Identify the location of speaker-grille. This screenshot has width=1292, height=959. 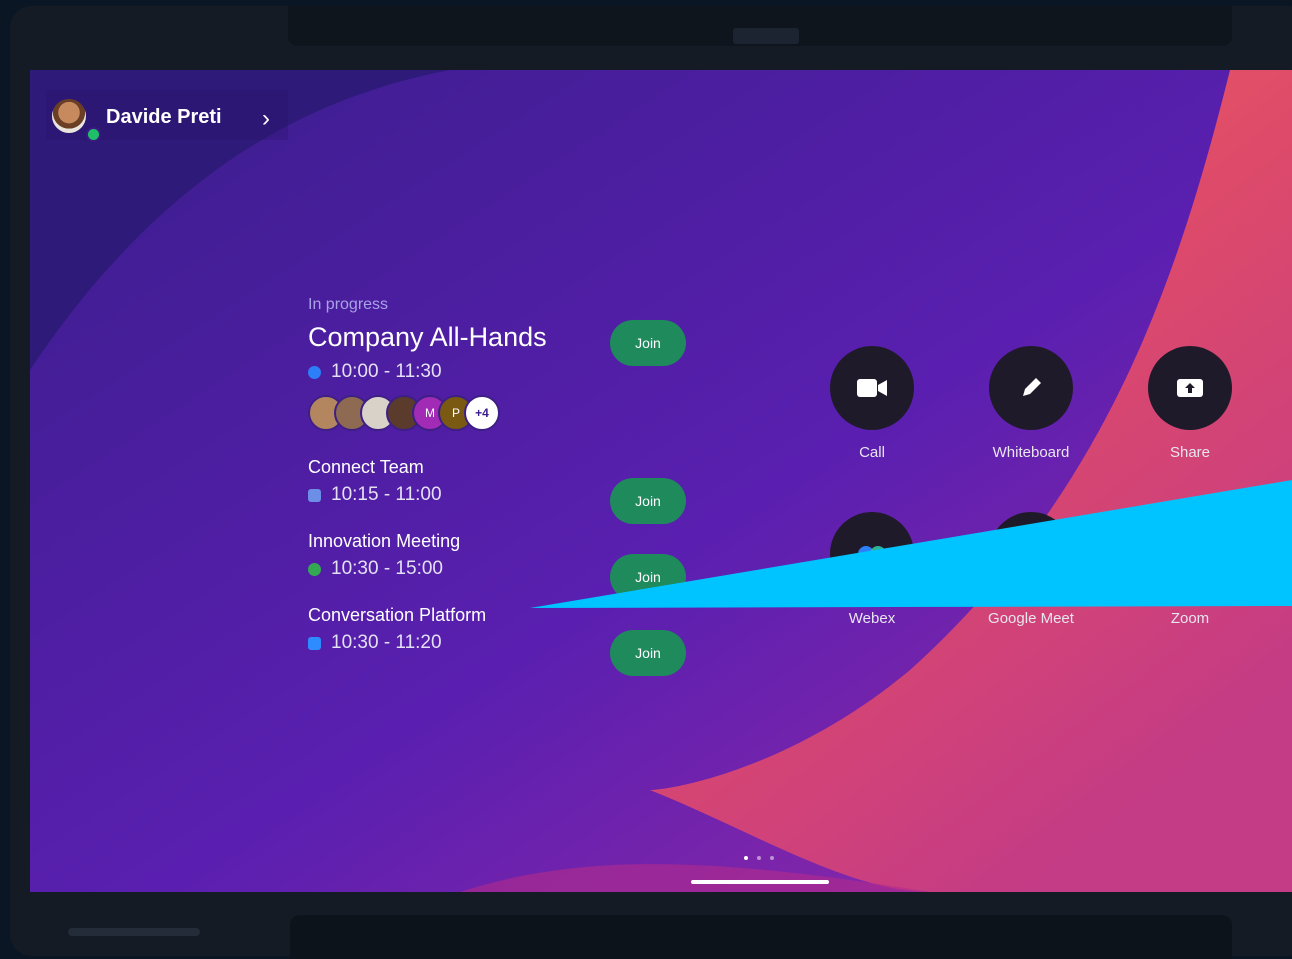
(134, 932).